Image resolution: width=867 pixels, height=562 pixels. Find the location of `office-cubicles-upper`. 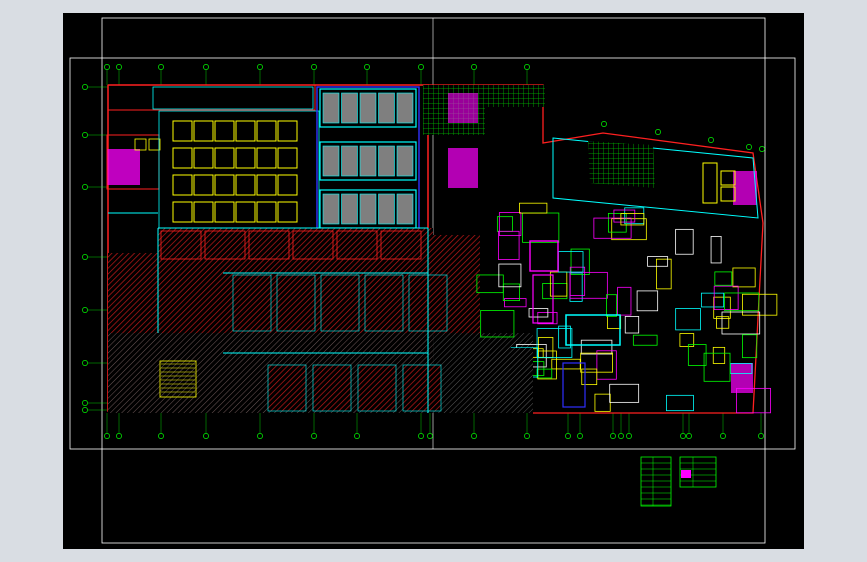

office-cubicles-upper is located at coordinates (239, 170).